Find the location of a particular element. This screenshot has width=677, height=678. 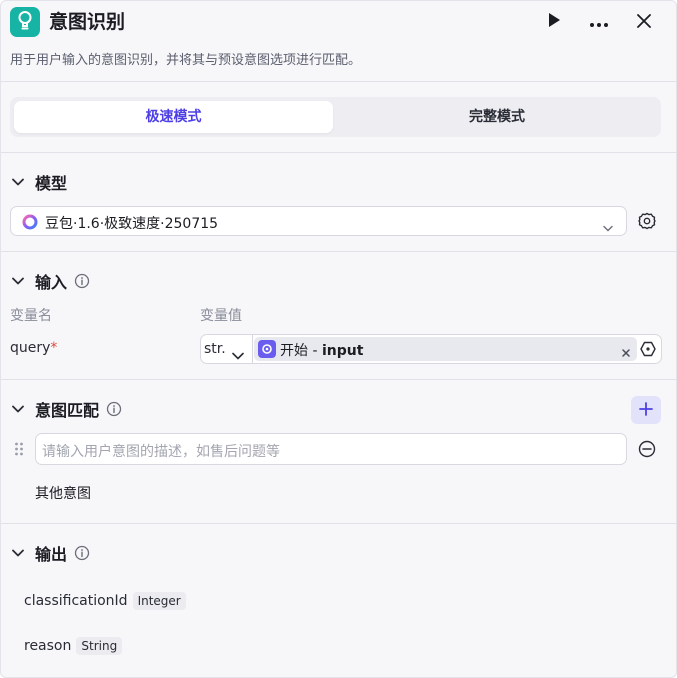

more-button is located at coordinates (599, 22).